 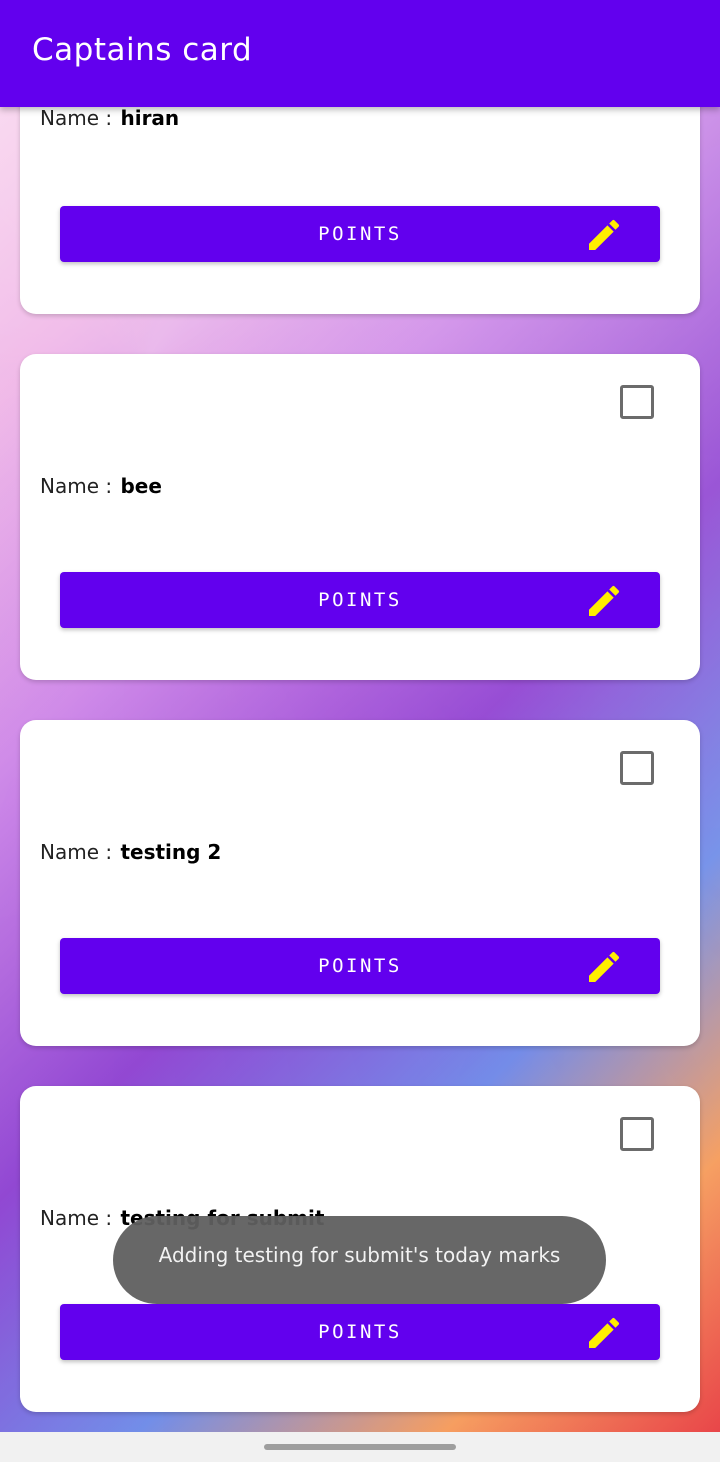 What do you see at coordinates (150, 118) in the screenshot?
I see `name-value: hiran` at bounding box center [150, 118].